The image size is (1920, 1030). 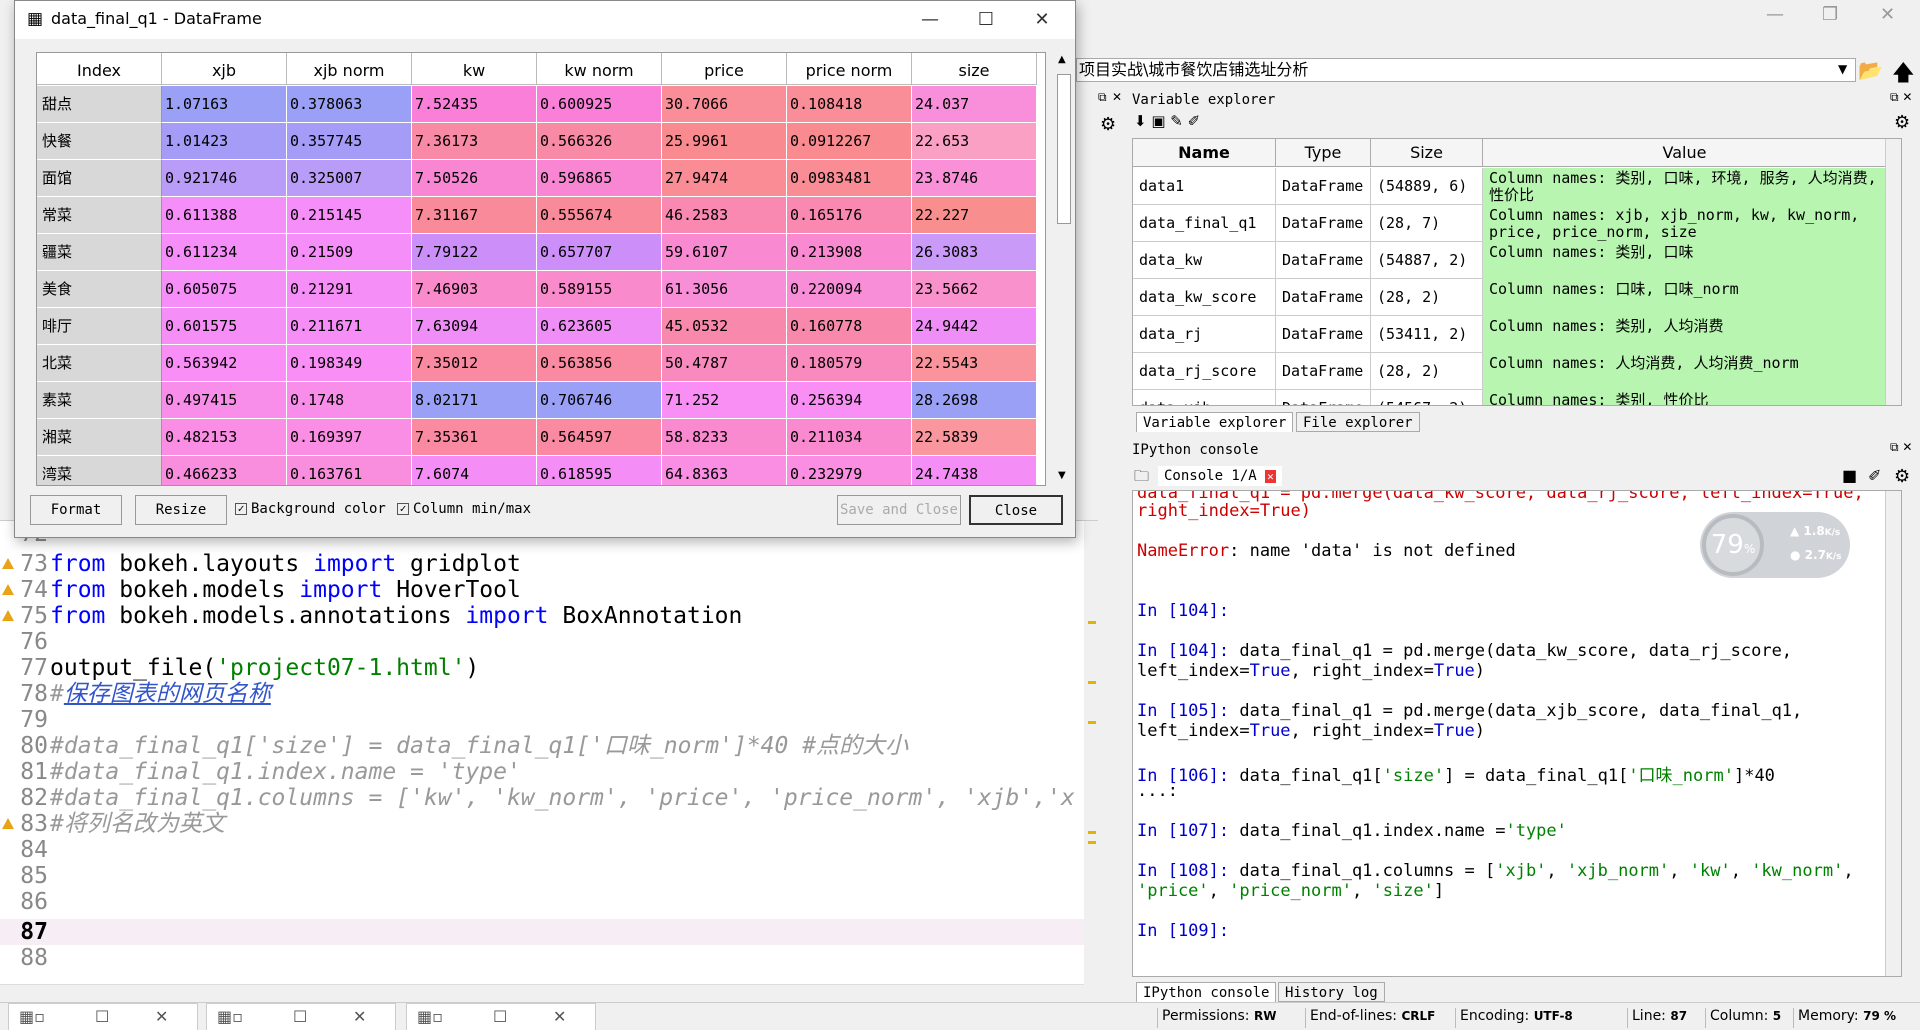 I want to click on grid-cell: 46.2583, so click(x=724, y=215).